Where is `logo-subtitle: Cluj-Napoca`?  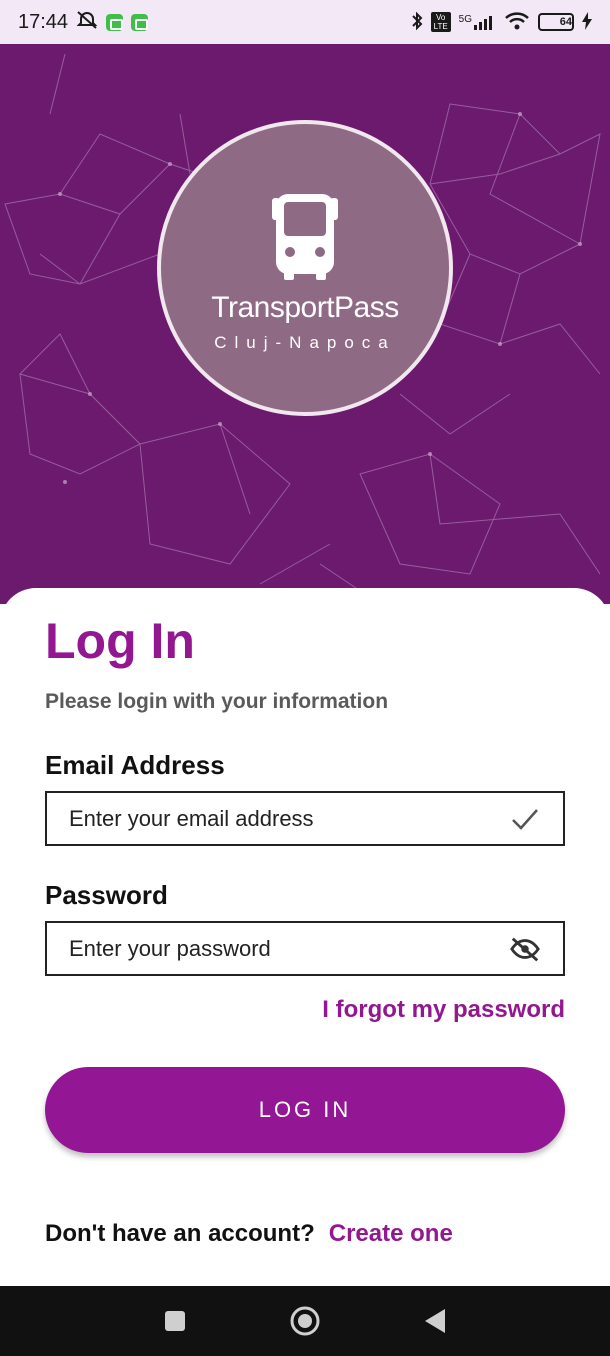
logo-subtitle: Cluj-Napoca is located at coordinates (305, 342).